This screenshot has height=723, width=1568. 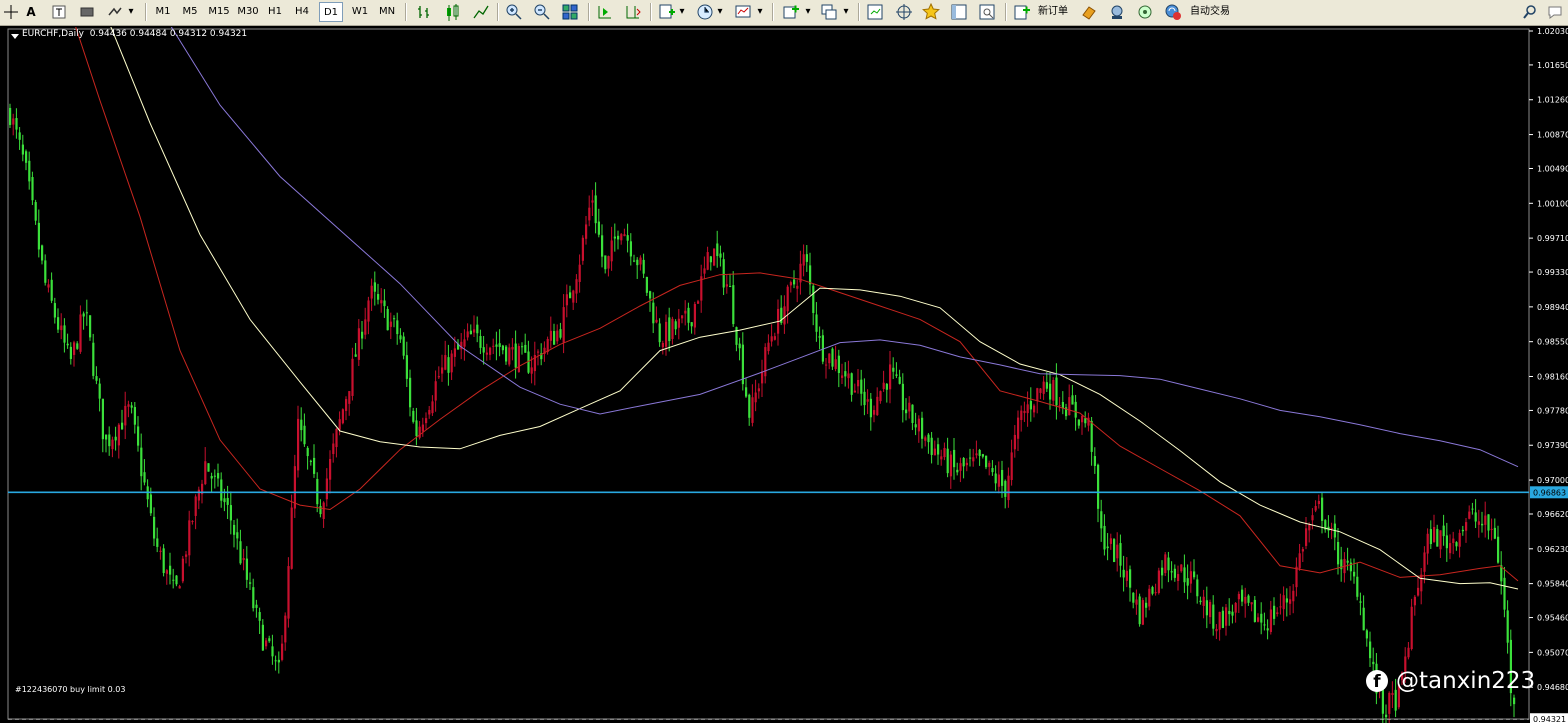 I want to click on expert-advisors-icon, so click(x=1173, y=12).